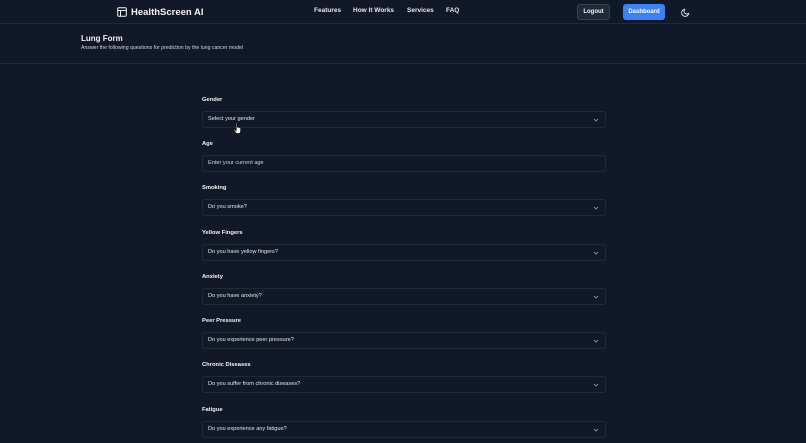 This screenshot has height=443, width=806. I want to click on select-value: Do you experience peer pressure?, so click(251, 340).